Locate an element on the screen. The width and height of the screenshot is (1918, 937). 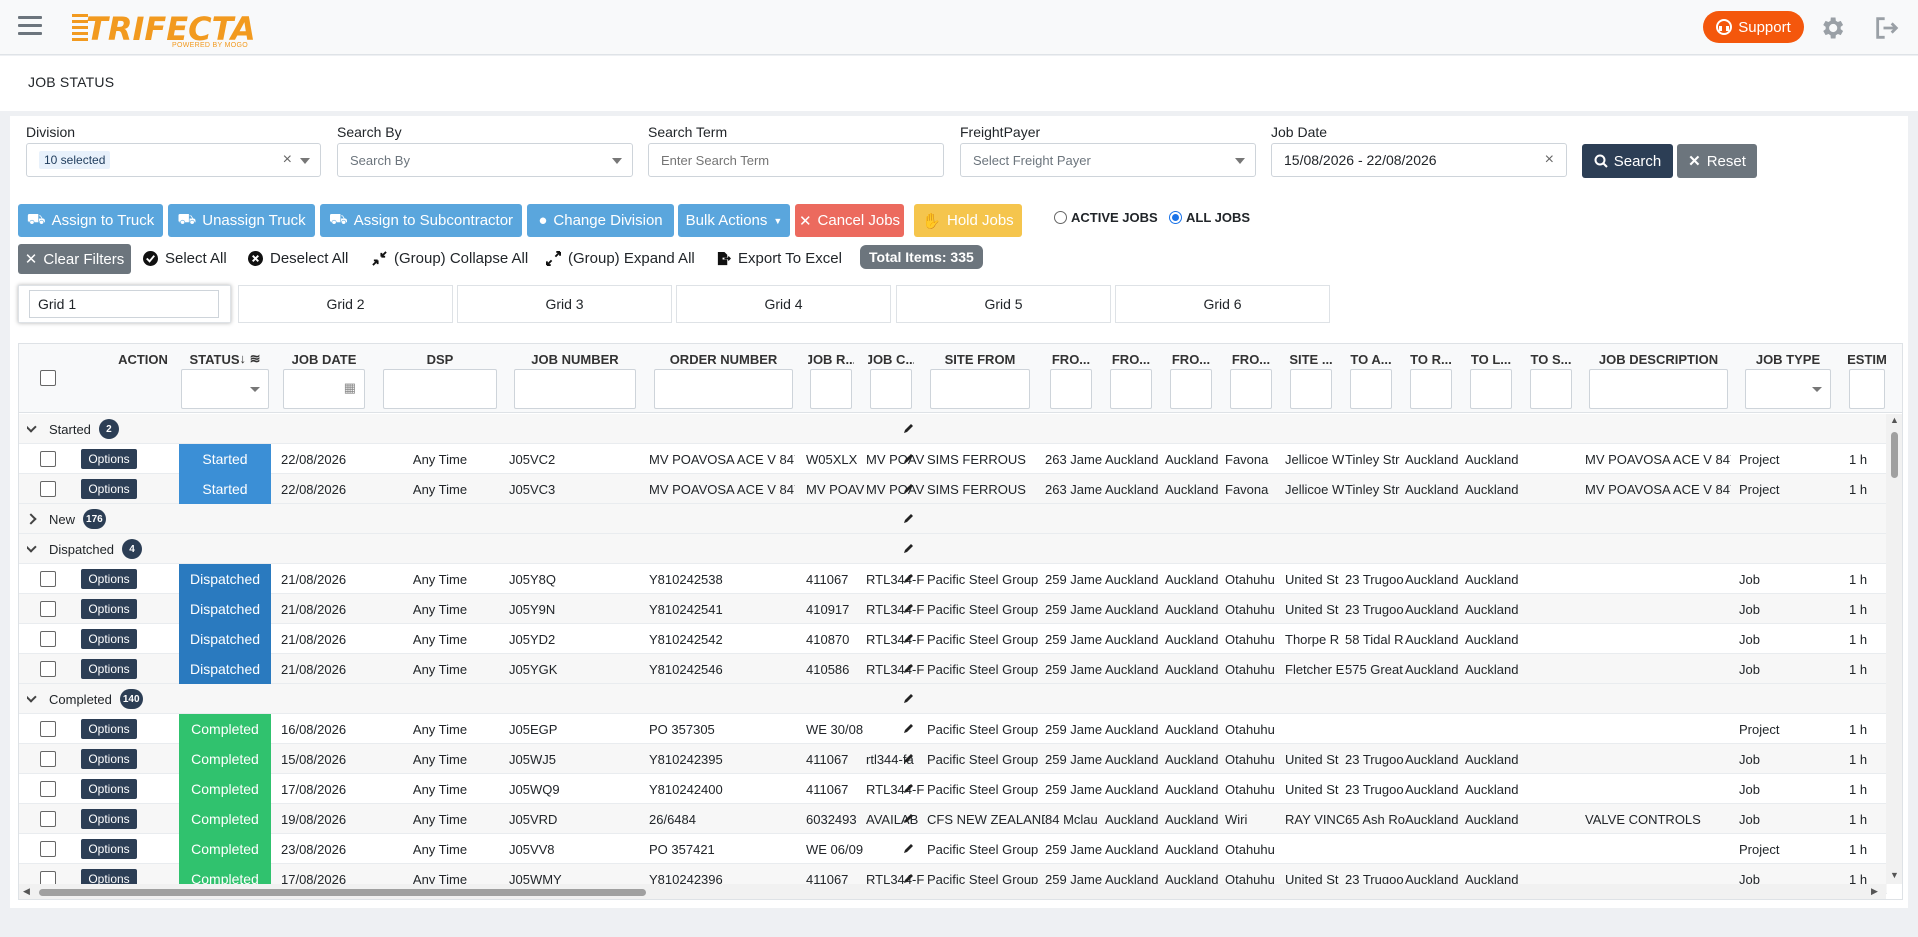
bulk-actions-button: Bulk Actions ▼ is located at coordinates (734, 220).